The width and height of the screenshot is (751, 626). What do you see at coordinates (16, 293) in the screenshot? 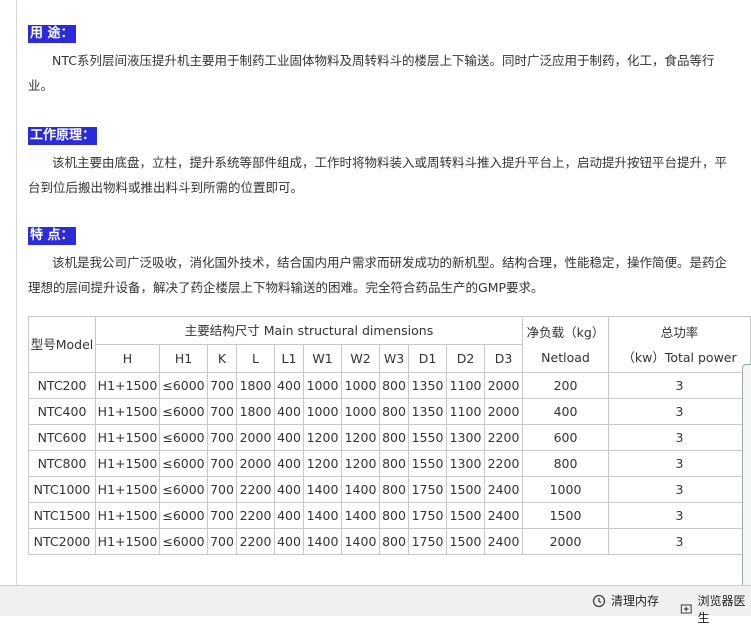
I see `content-left-border` at bounding box center [16, 293].